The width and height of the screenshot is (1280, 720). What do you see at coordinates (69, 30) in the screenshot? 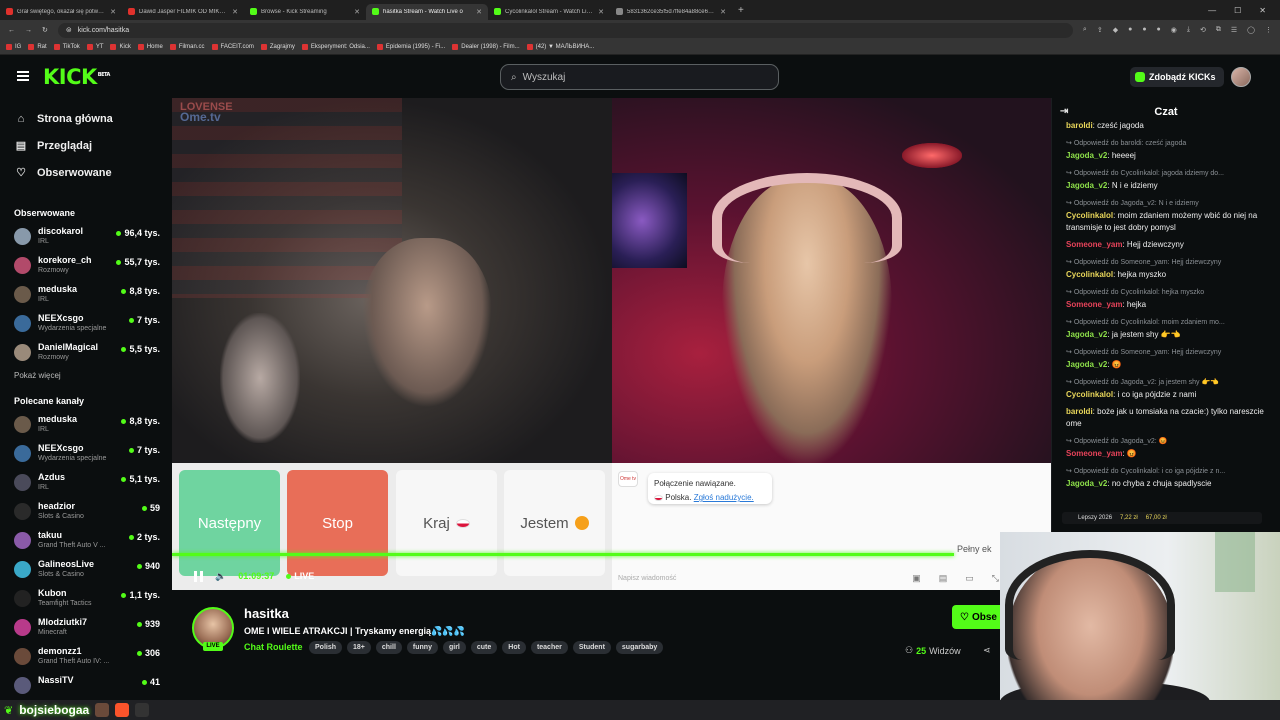
I see `site-info-icon: ⊜` at bounding box center [69, 30].